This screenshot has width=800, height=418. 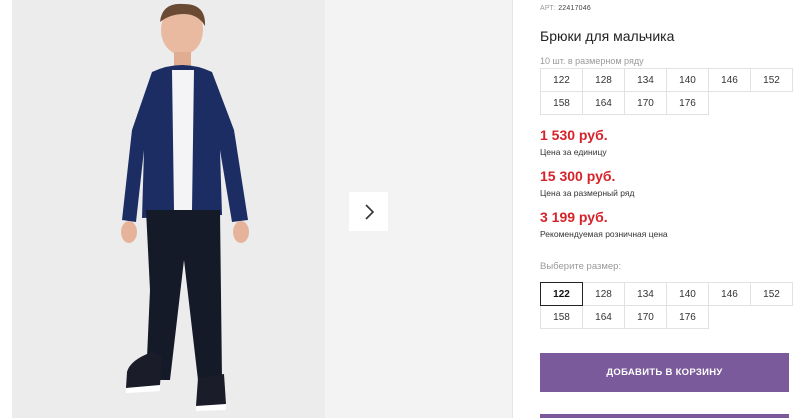 I want to click on size-range-cell: 128, so click(x=603, y=80).